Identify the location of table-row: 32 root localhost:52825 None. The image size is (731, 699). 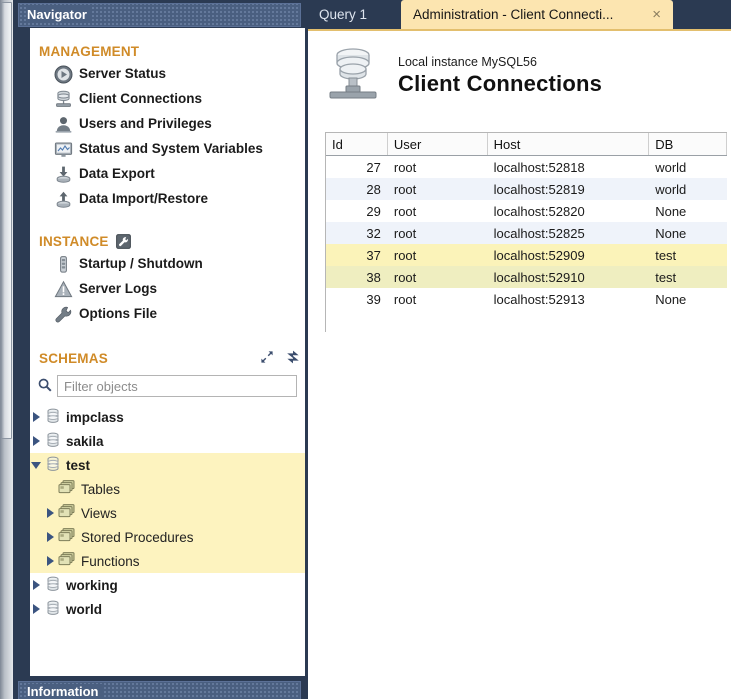
(526, 233).